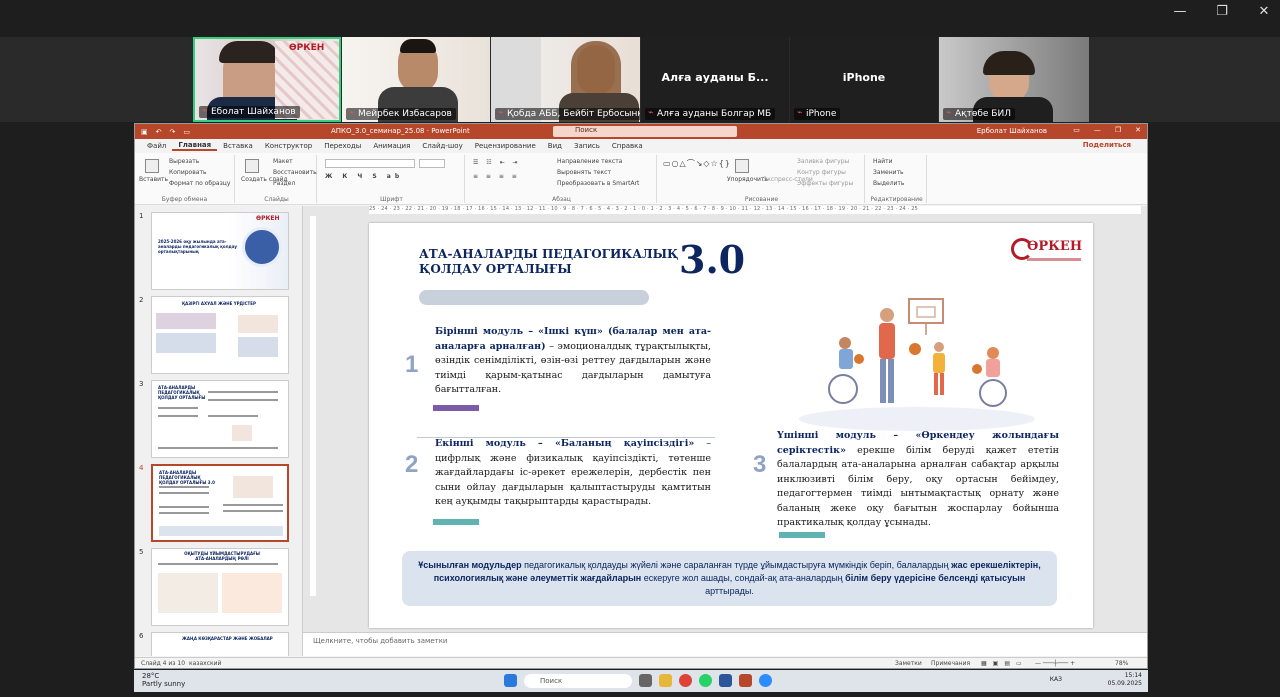 The image size is (1280, 697). Describe the element at coordinates (1055, 663) in the screenshot. I see `zoom-slider: — ───┼─── +` at that location.